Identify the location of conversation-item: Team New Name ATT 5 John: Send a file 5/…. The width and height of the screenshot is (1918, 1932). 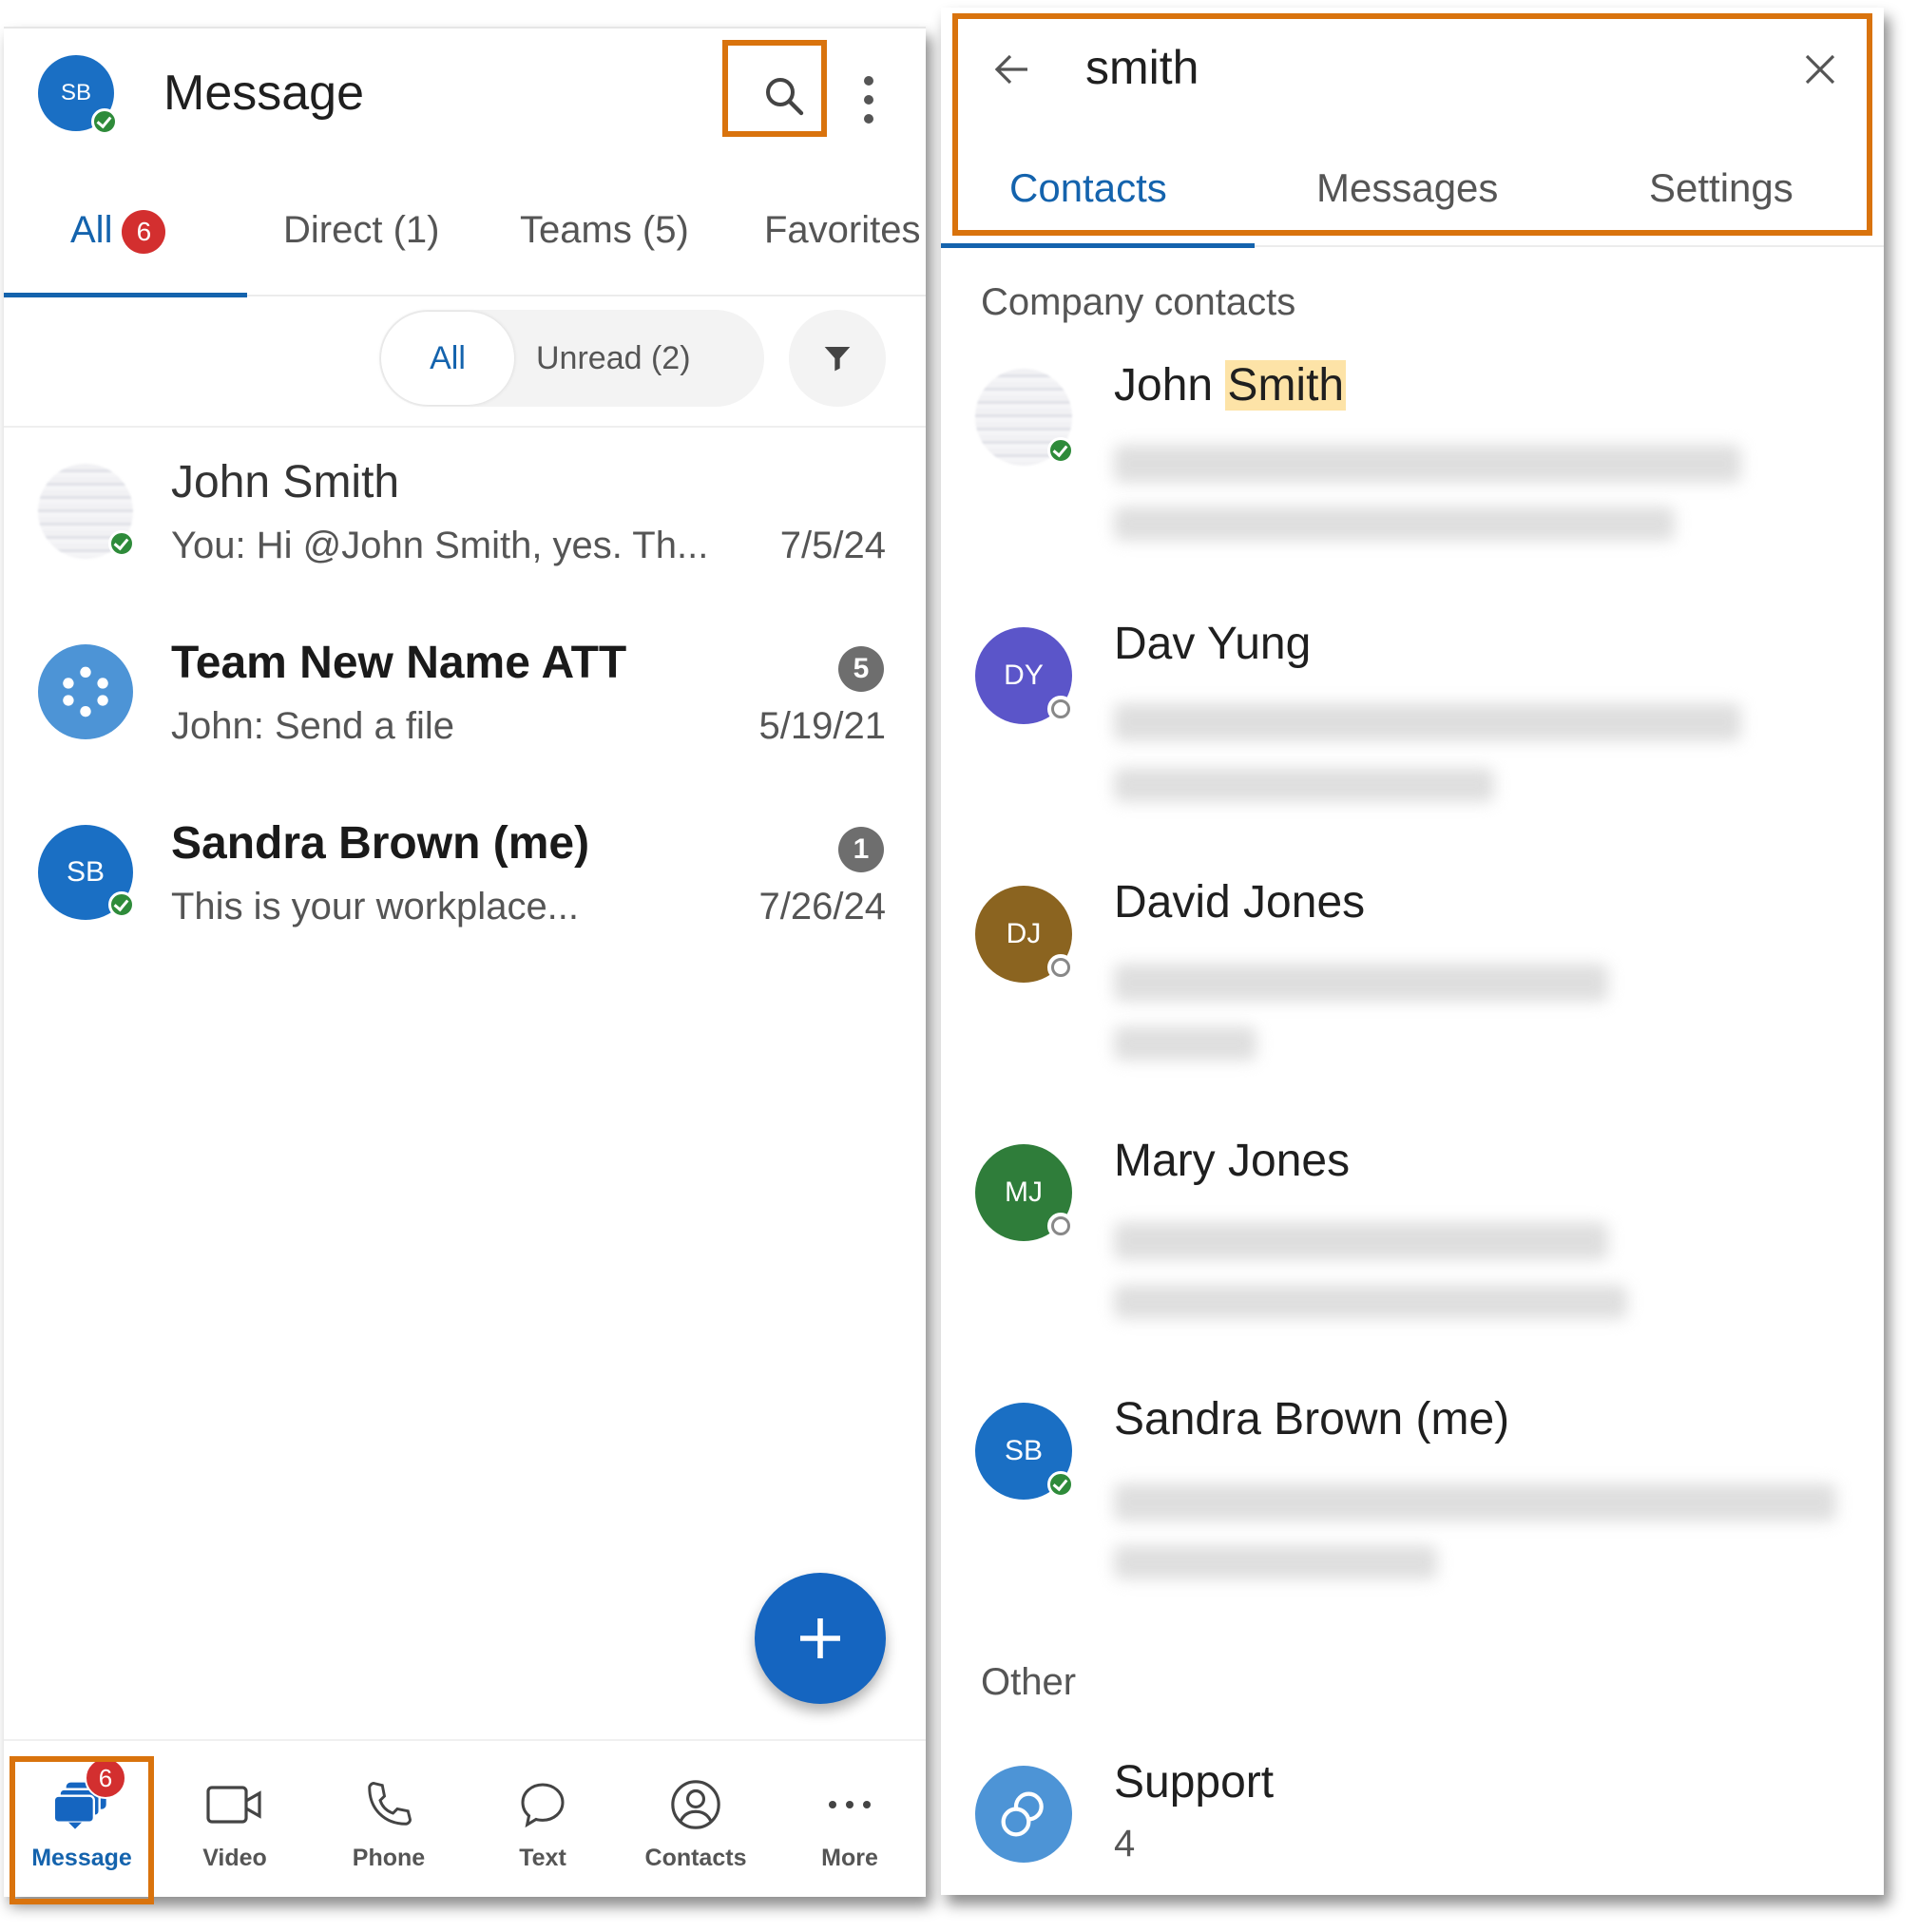
(465, 712).